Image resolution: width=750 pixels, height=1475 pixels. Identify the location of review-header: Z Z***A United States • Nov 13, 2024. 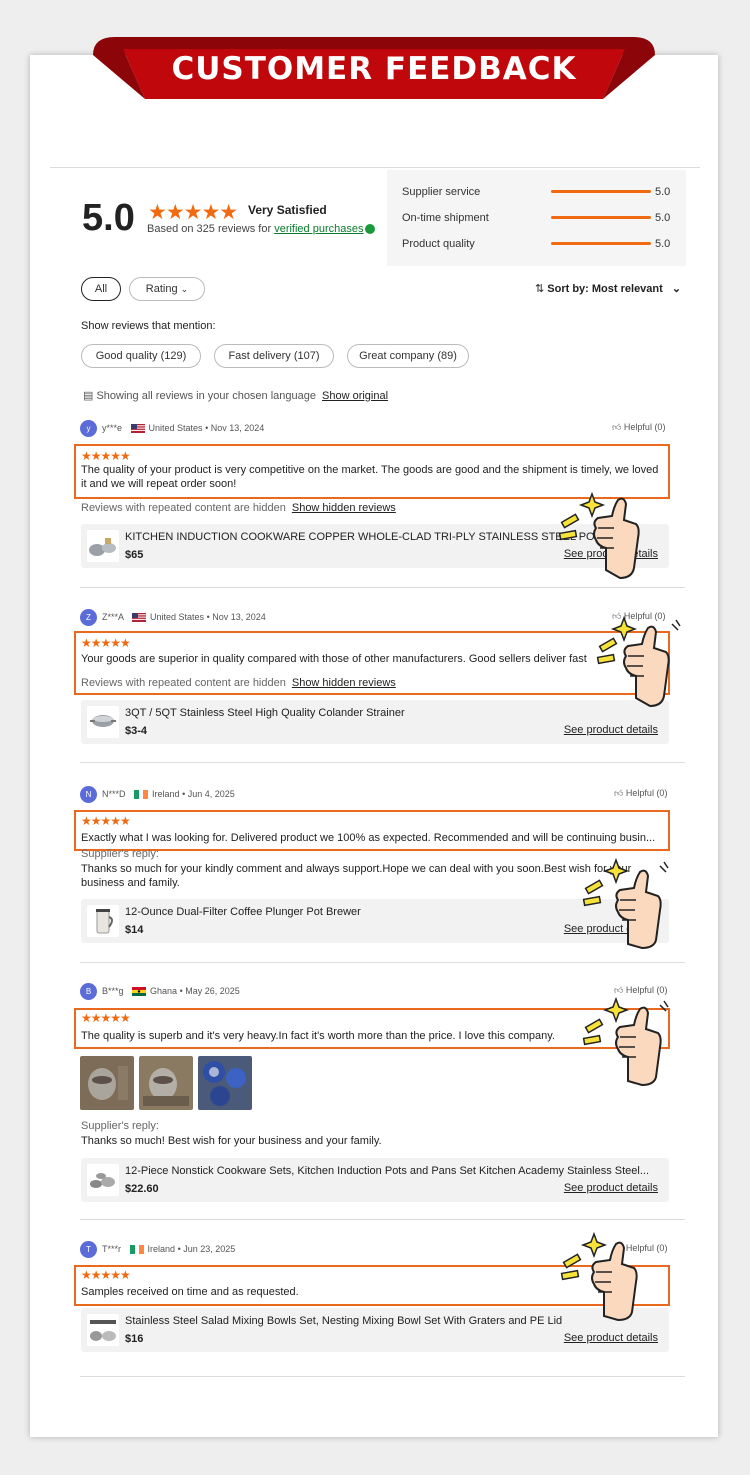
(173, 617).